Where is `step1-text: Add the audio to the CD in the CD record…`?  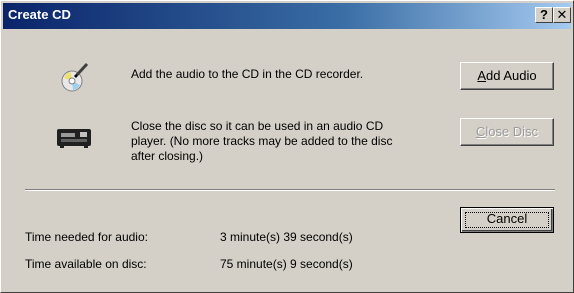
step1-text: Add the audio to the CD in the CD record… is located at coordinates (247, 74).